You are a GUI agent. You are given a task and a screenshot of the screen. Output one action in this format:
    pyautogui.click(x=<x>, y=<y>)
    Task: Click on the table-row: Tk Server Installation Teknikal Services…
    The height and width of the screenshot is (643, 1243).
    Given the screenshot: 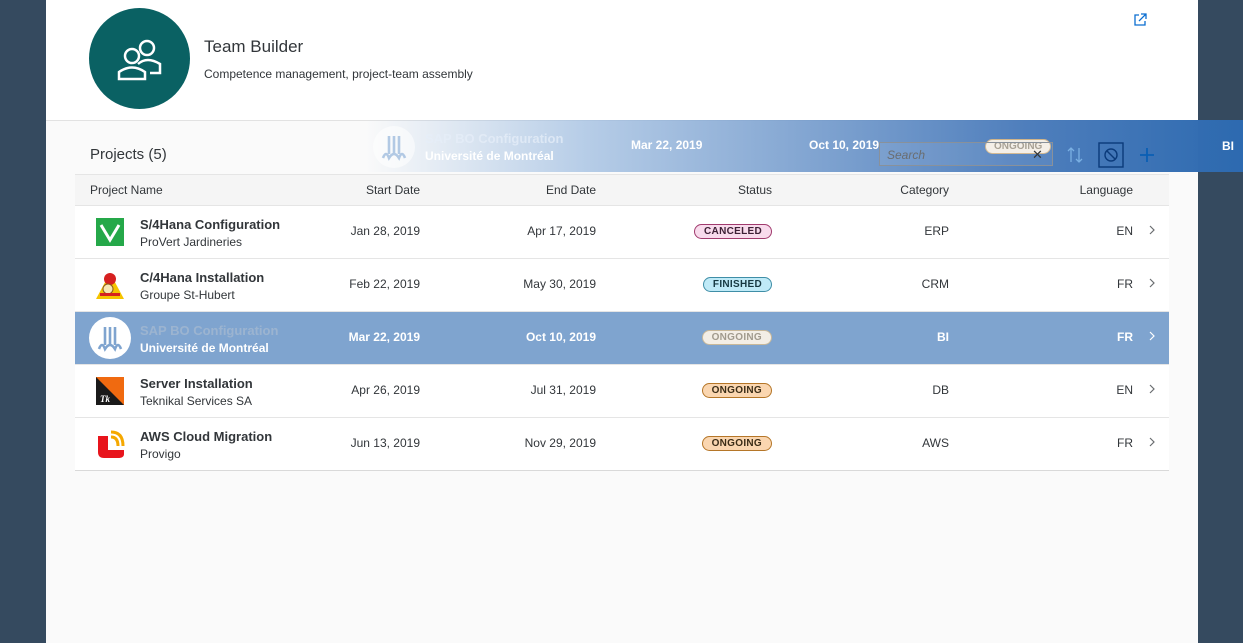 What is the action you would take?
    pyautogui.click(x=622, y=391)
    